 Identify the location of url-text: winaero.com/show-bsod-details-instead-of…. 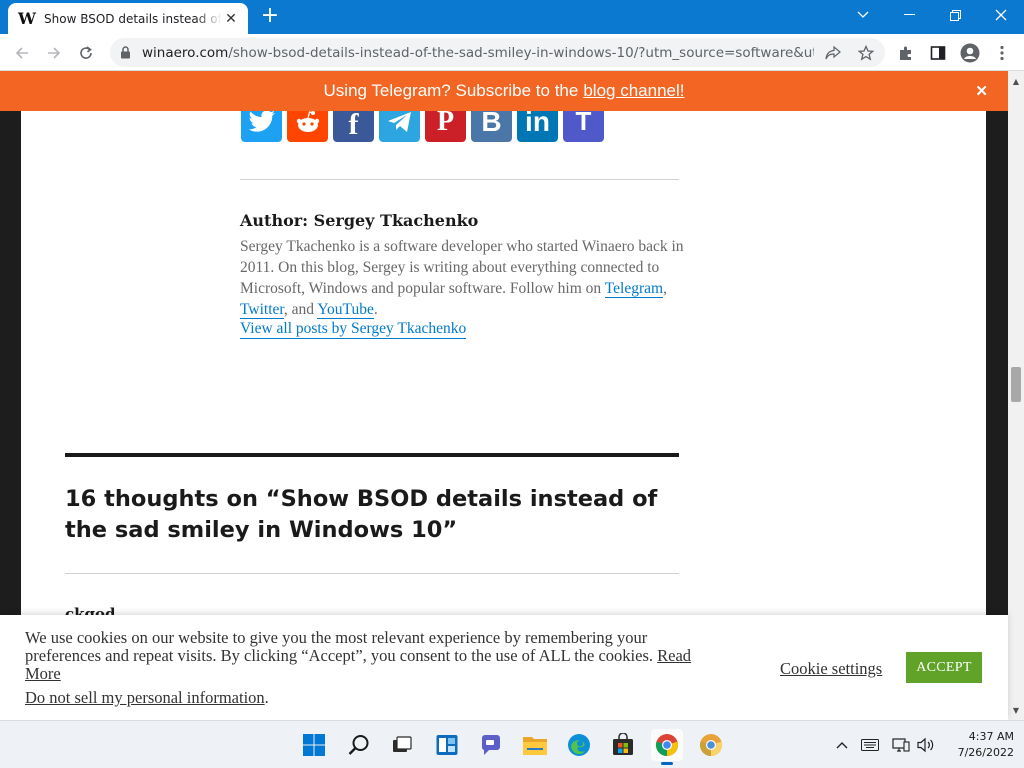
(478, 53).